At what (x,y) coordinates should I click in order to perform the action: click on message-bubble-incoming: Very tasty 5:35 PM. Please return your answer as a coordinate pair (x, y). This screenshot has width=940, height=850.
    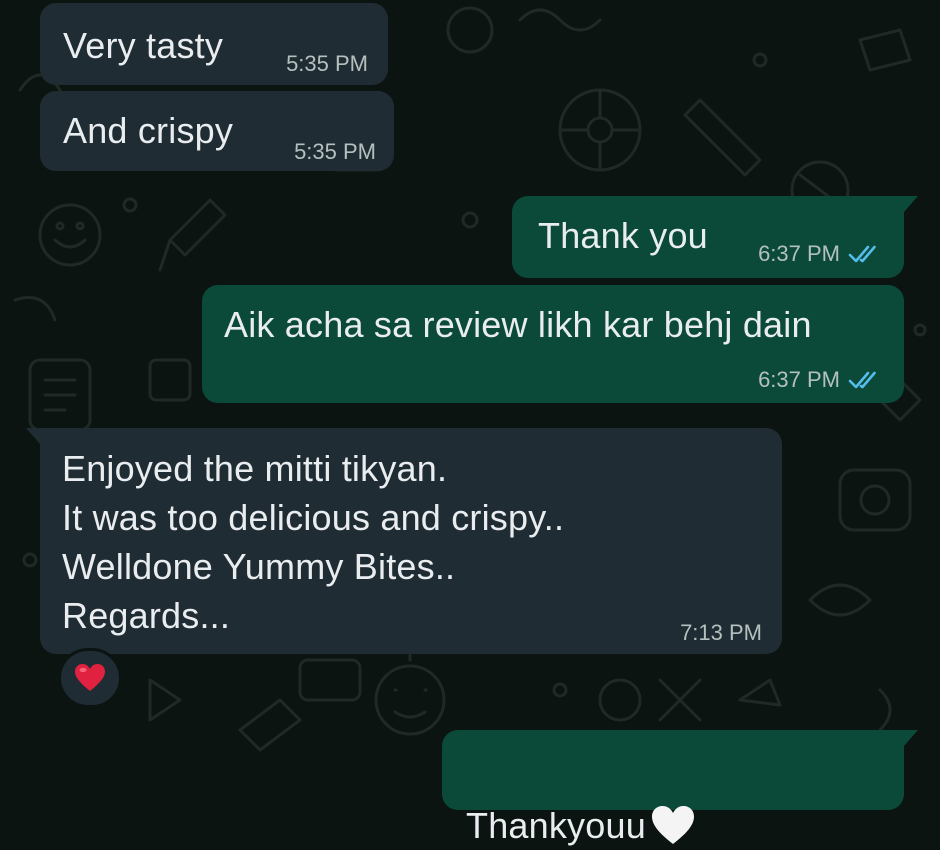
    Looking at the image, I should click on (214, 44).